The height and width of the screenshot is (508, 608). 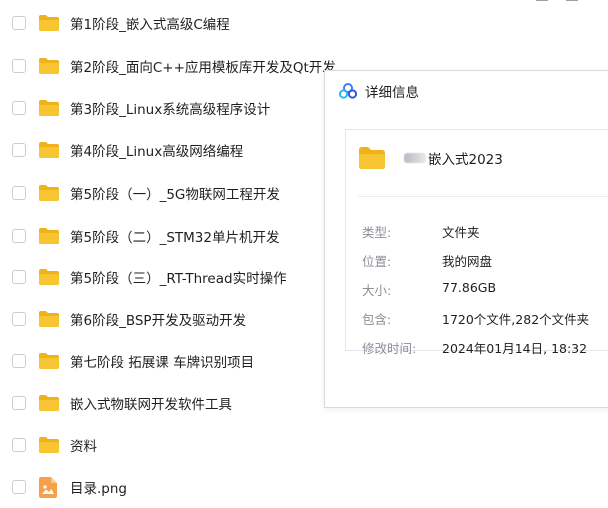 I want to click on info-row-modified: 修改时间: 2024年01月14日, 18:32, so click(x=474, y=347).